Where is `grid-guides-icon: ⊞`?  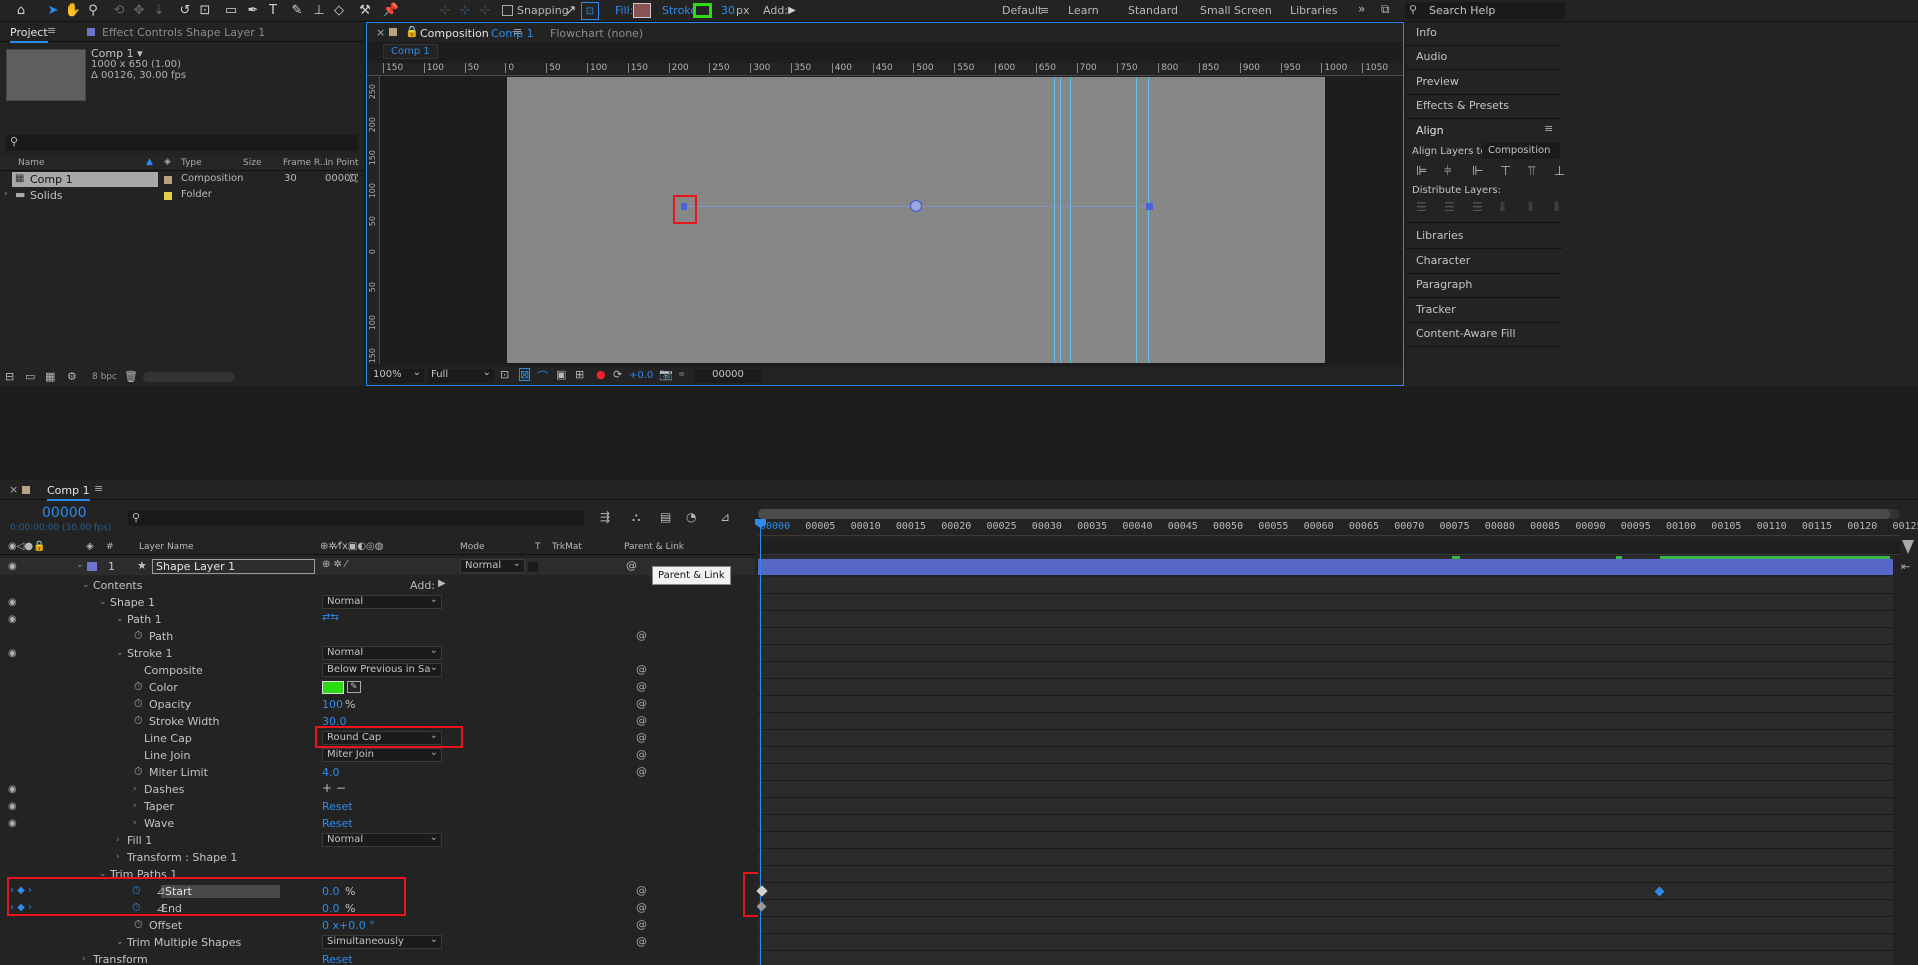 grid-guides-icon: ⊞ is located at coordinates (579, 374).